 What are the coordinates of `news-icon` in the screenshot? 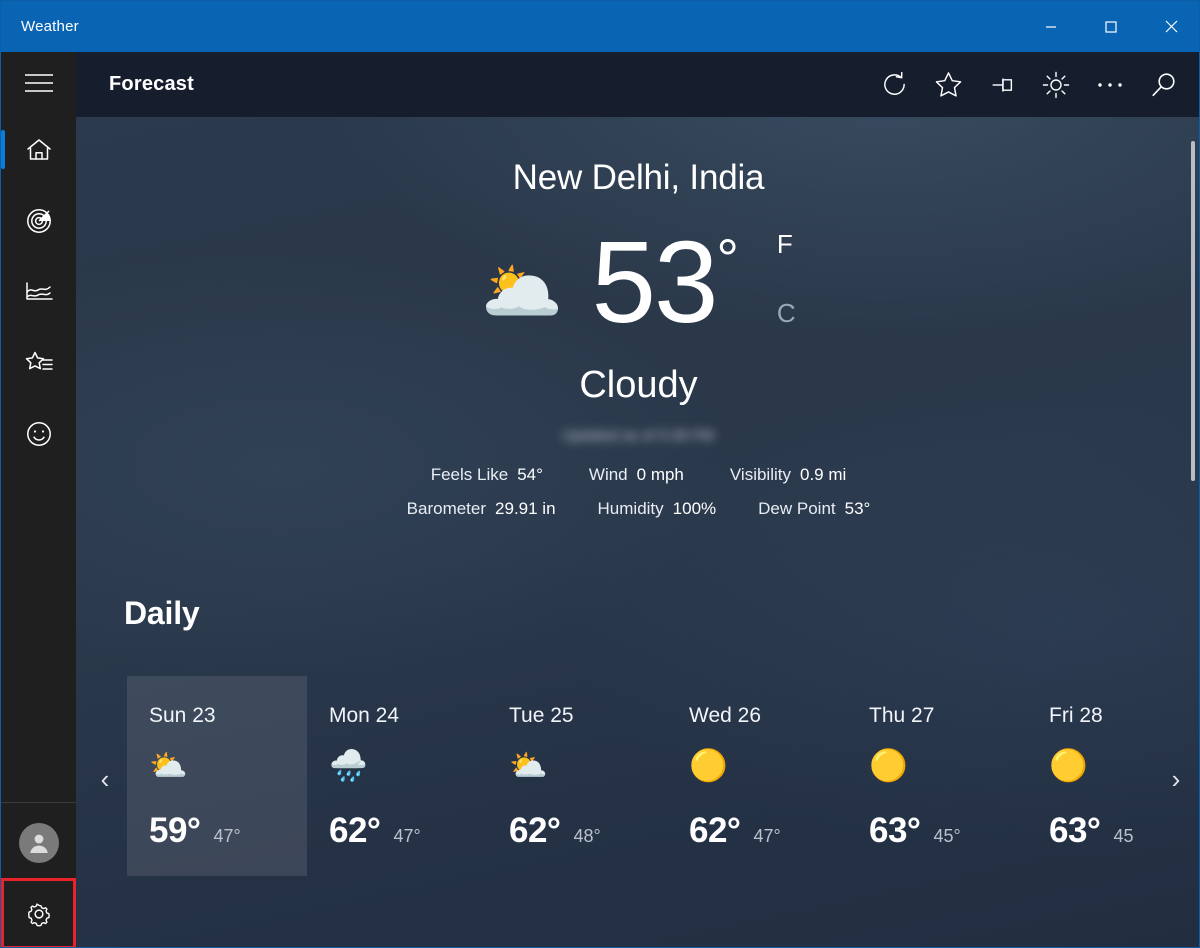 It's located at (39, 434).